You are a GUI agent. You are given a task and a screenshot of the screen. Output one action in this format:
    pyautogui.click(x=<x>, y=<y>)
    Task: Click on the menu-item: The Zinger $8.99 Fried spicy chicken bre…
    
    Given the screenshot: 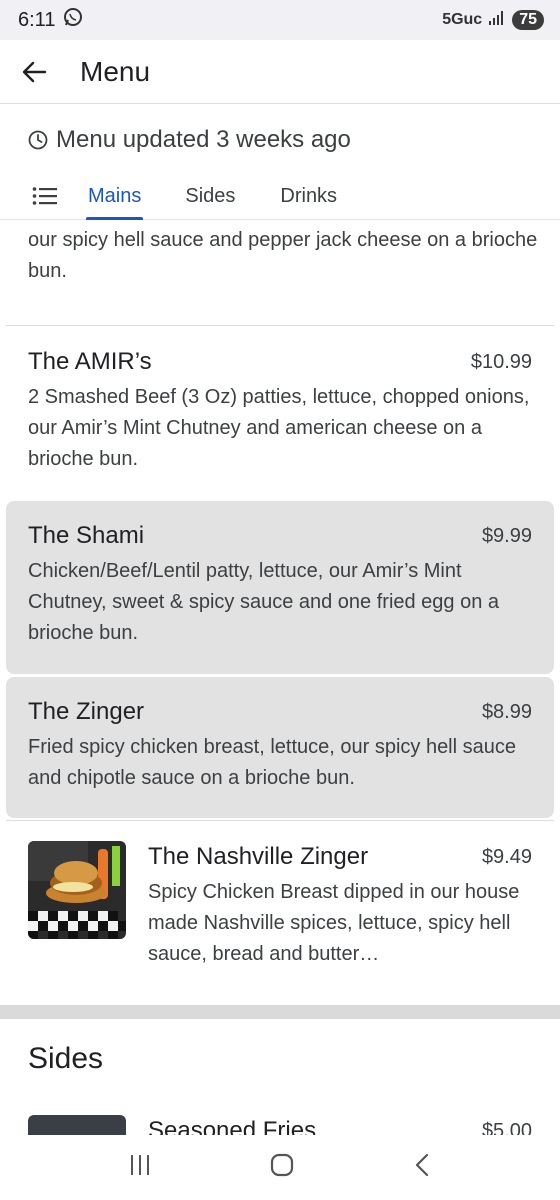 What is the action you would take?
    pyautogui.click(x=280, y=747)
    